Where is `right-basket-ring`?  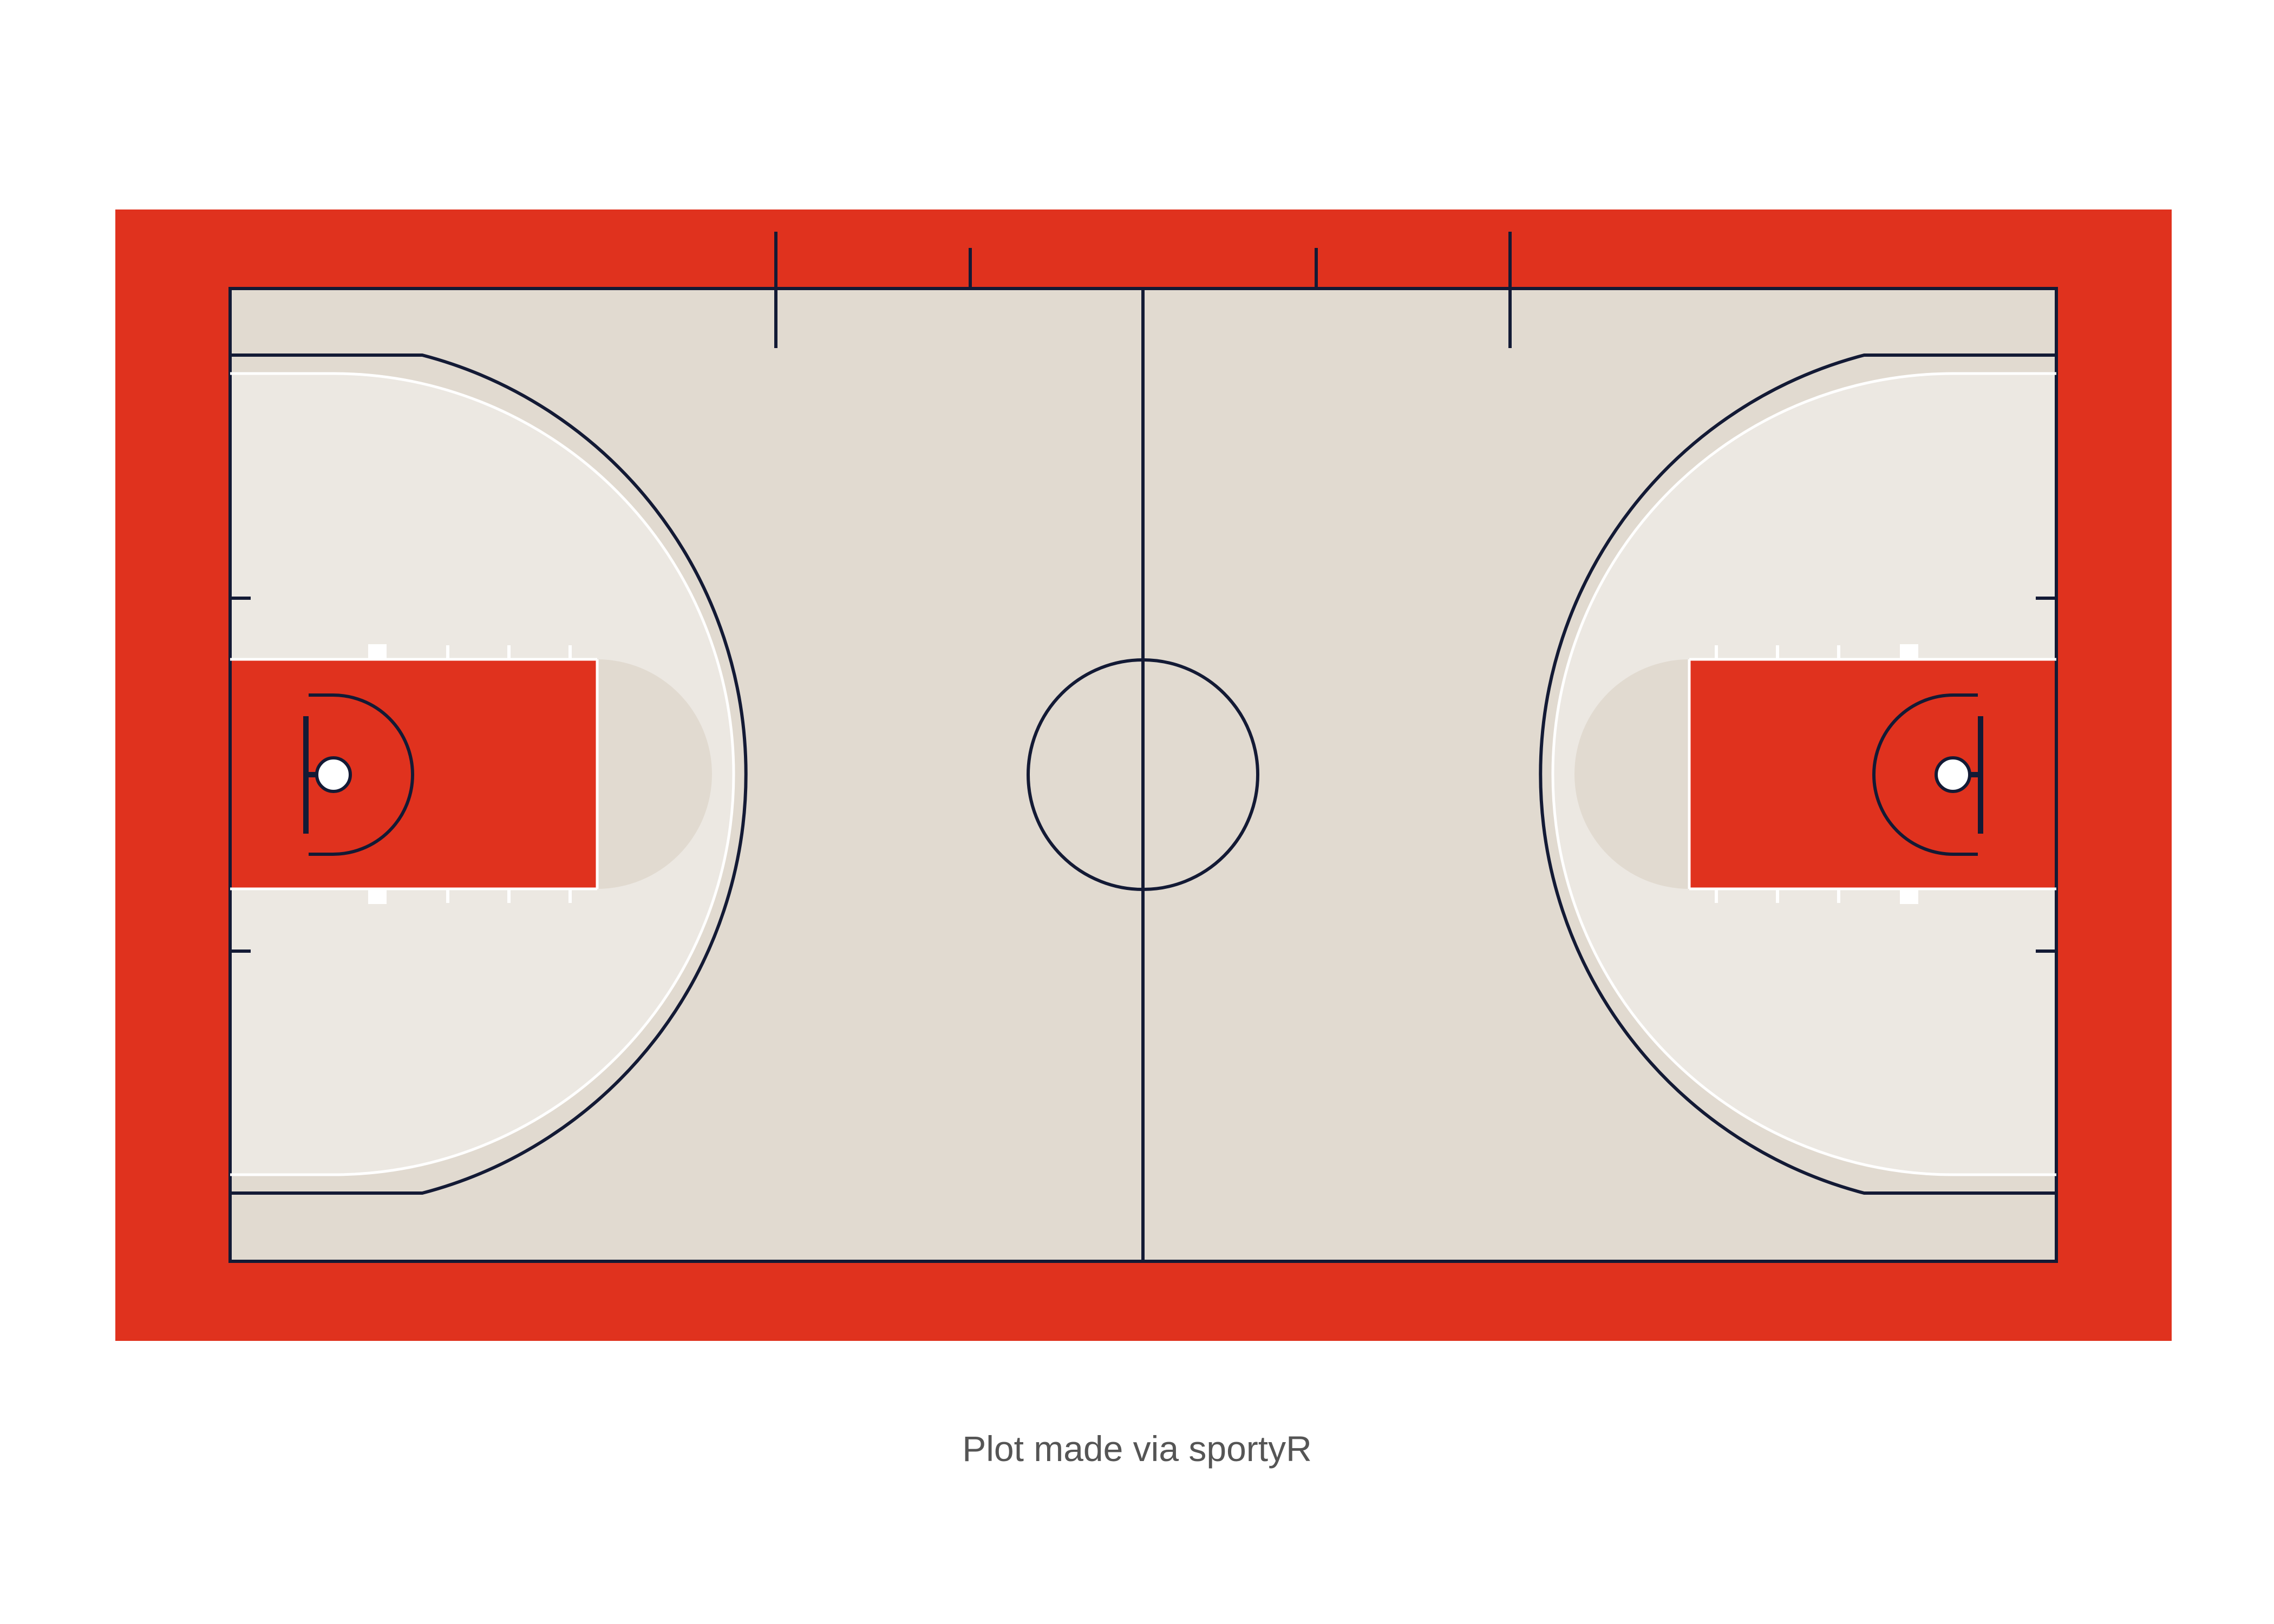 right-basket-ring is located at coordinates (1953, 774).